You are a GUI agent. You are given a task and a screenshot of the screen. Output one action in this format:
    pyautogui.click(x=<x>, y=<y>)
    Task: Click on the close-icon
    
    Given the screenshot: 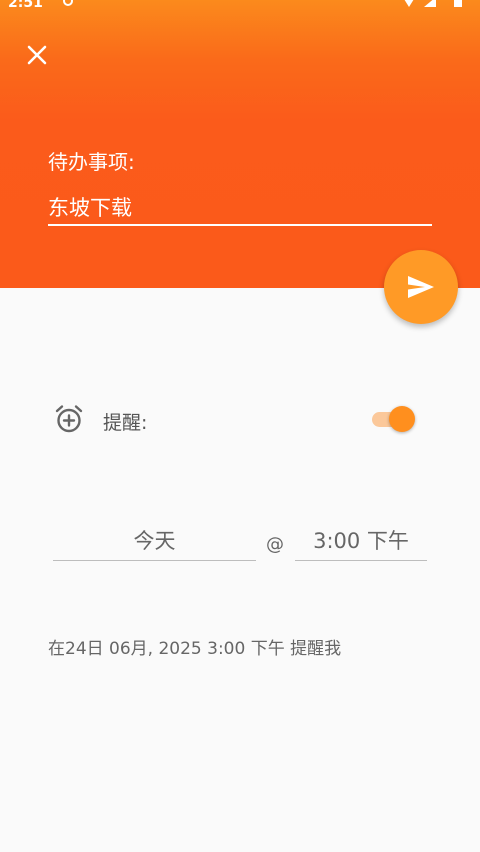 What is the action you would take?
    pyautogui.click(x=37, y=55)
    